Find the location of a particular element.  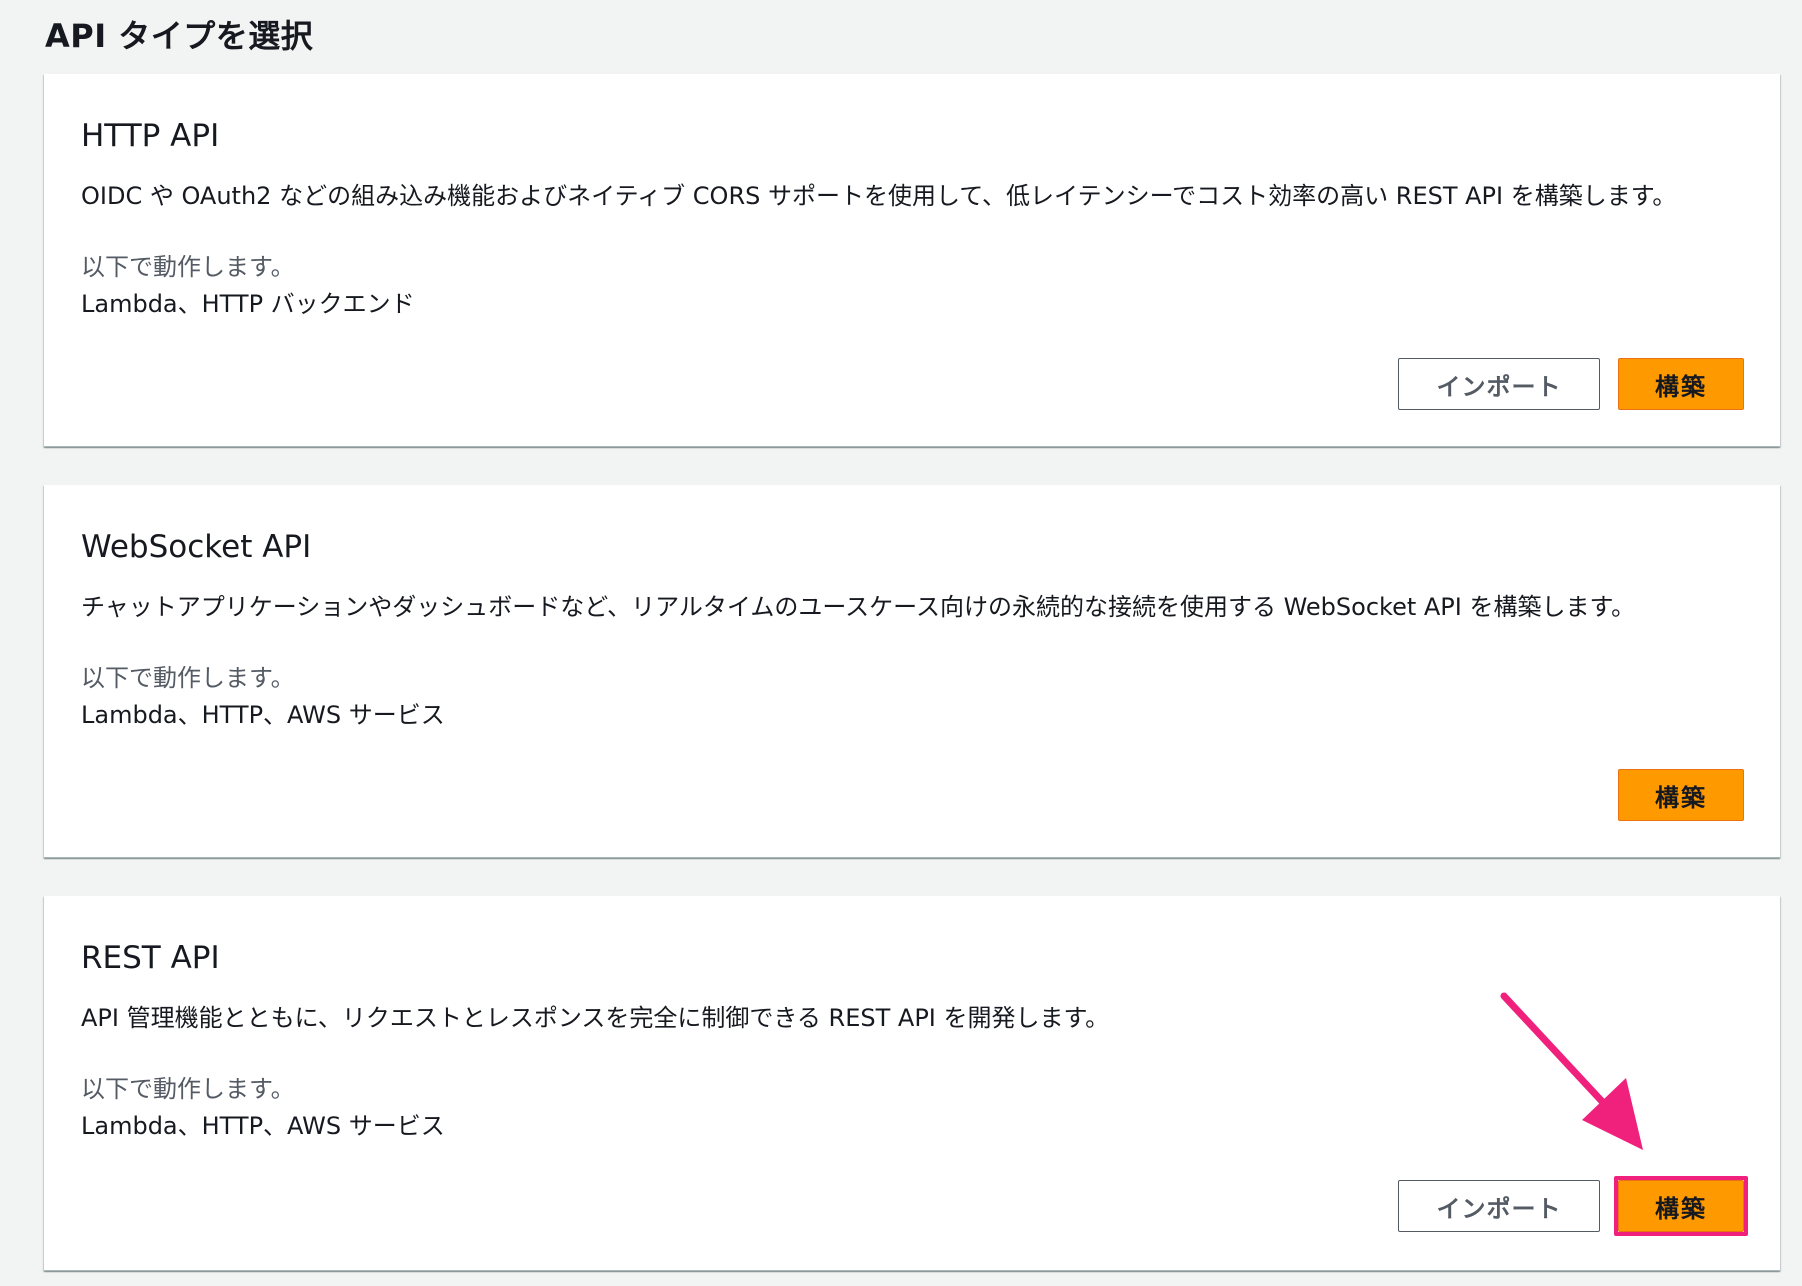

card-title: WebSocket API is located at coordinates (196, 547).